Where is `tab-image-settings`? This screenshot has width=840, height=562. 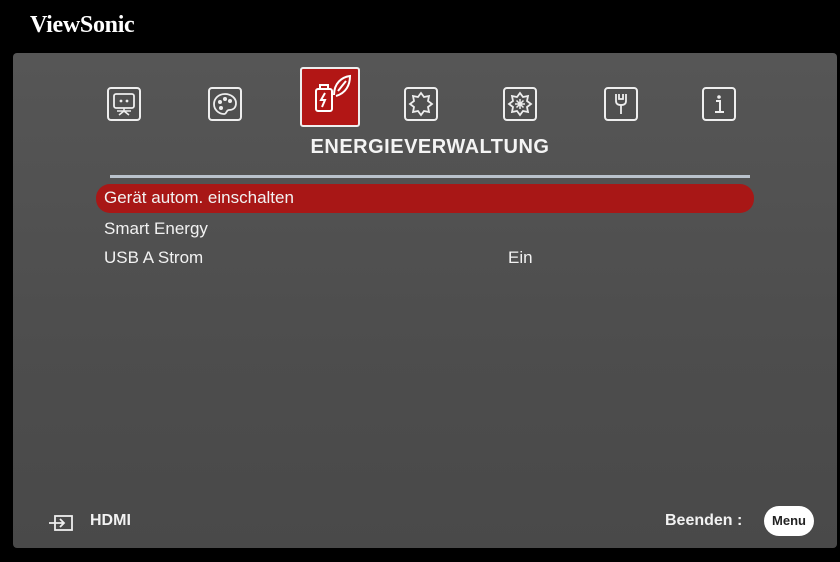 tab-image-settings is located at coordinates (225, 104).